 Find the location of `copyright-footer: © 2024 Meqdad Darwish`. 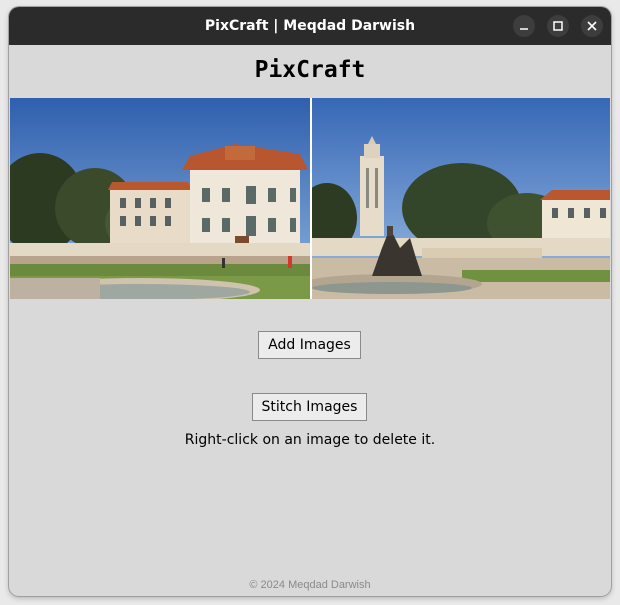

copyright-footer: © 2024 Meqdad Darwish is located at coordinates (310, 585).